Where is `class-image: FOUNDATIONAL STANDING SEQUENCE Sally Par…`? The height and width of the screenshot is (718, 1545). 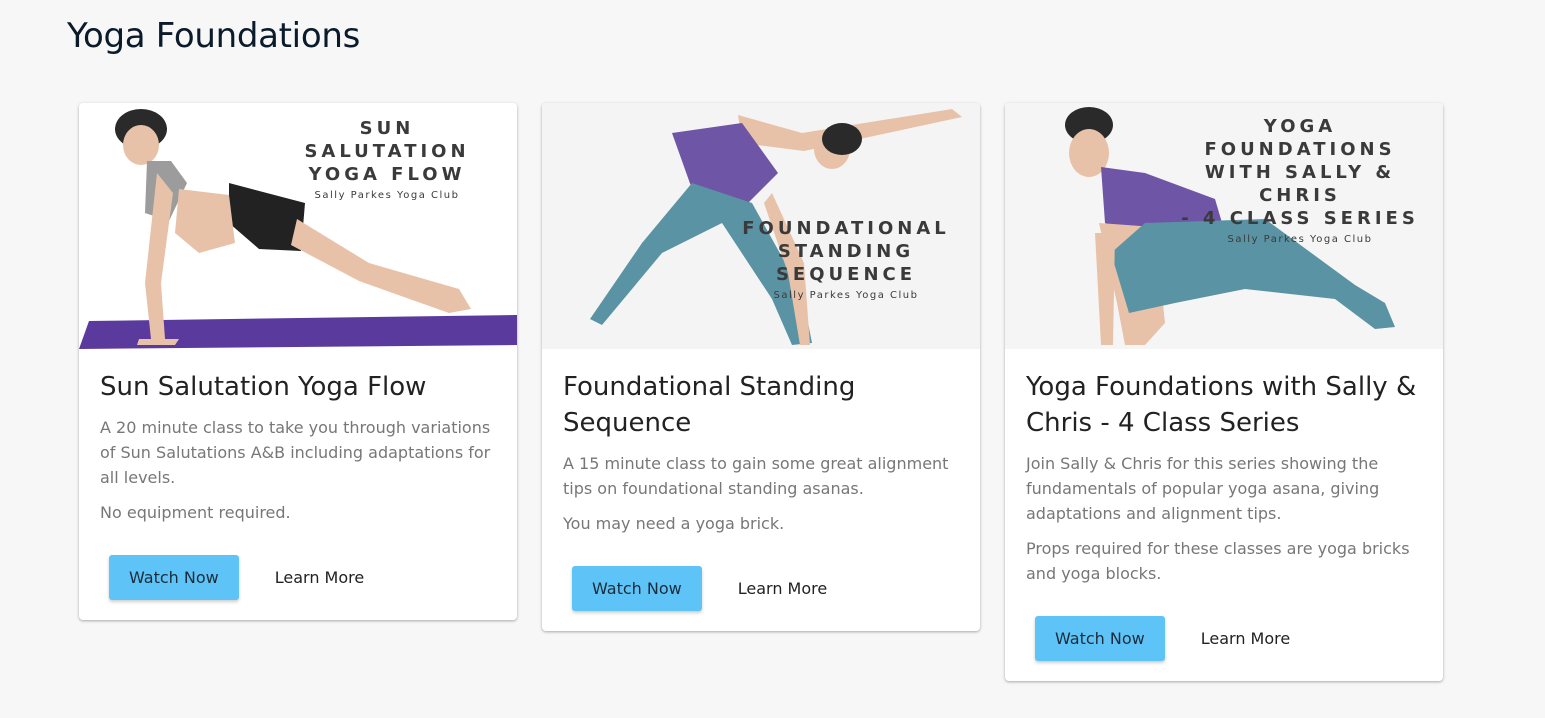 class-image: FOUNDATIONAL STANDING SEQUENCE Sally Par… is located at coordinates (761, 226).